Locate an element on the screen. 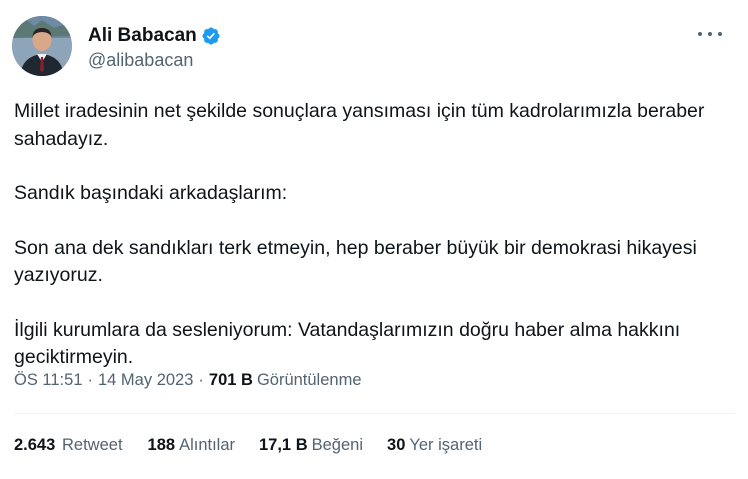 This screenshot has width=748, height=479. bookmarks-stat: 30 Yer işareti is located at coordinates (434, 445).